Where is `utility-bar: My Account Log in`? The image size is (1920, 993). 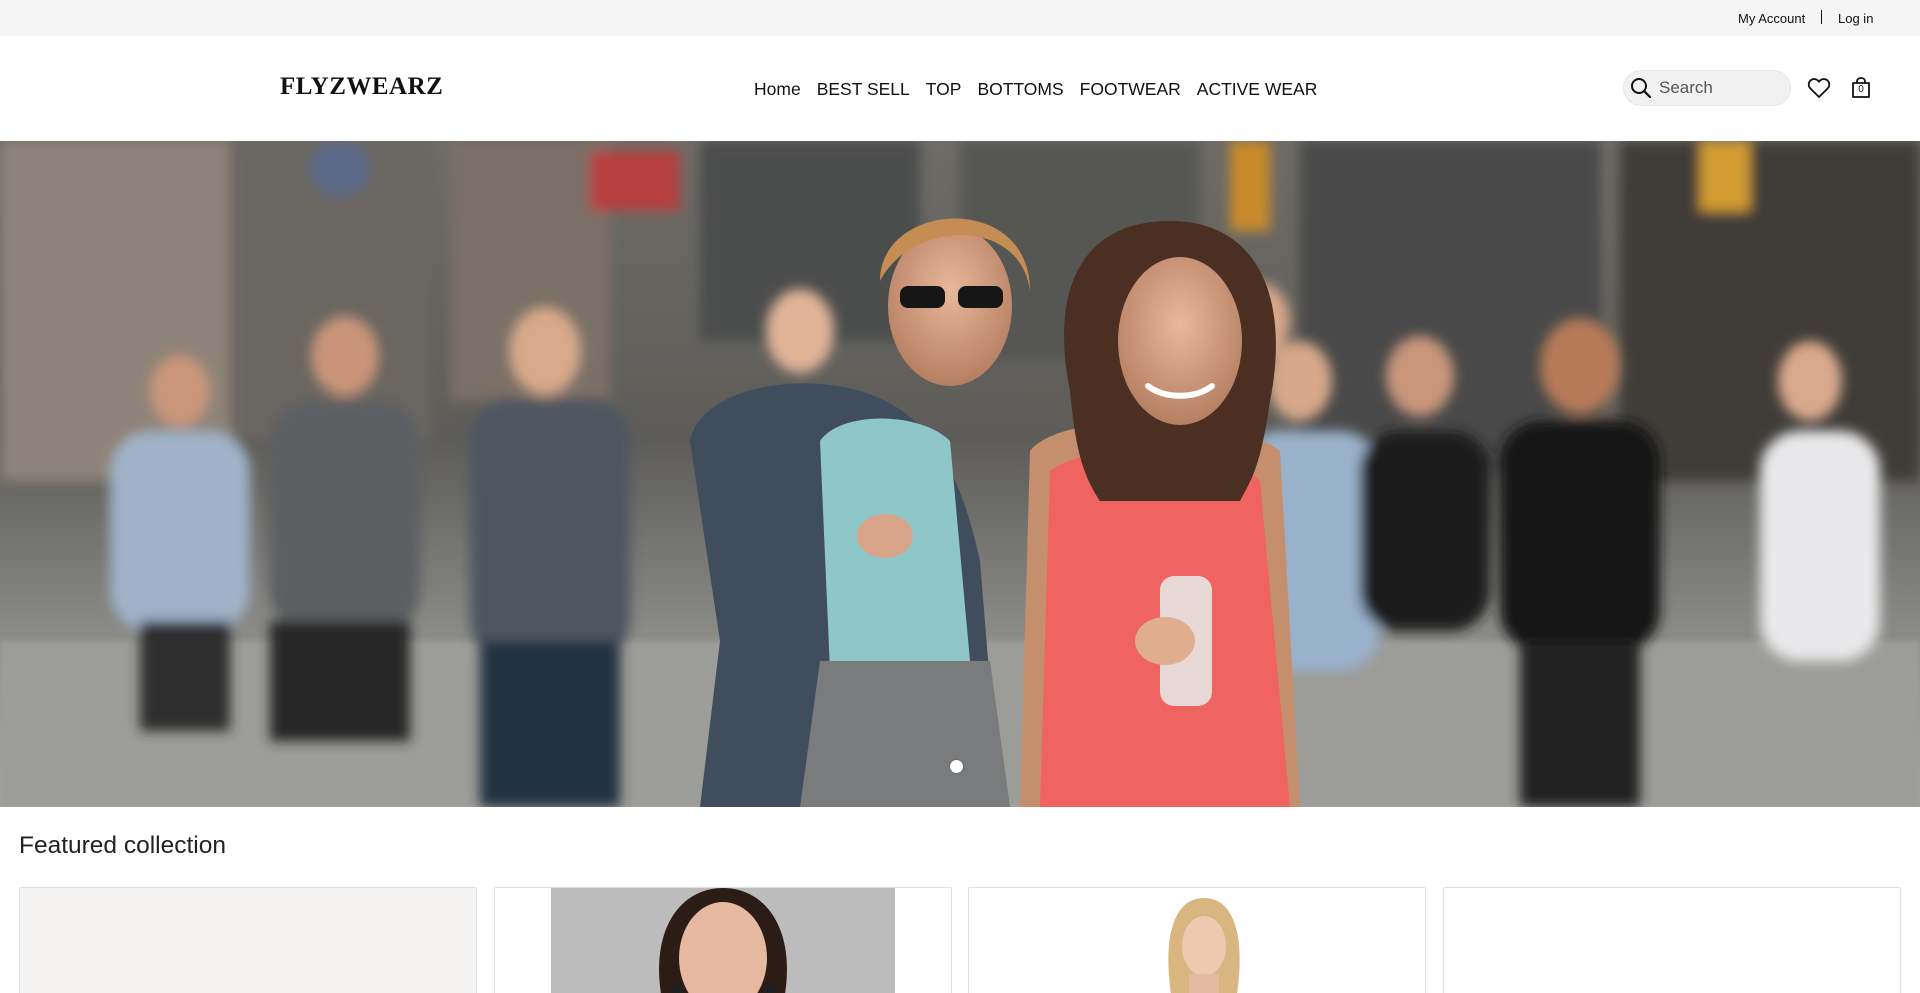
utility-bar: My Account Log in is located at coordinates (960, 18).